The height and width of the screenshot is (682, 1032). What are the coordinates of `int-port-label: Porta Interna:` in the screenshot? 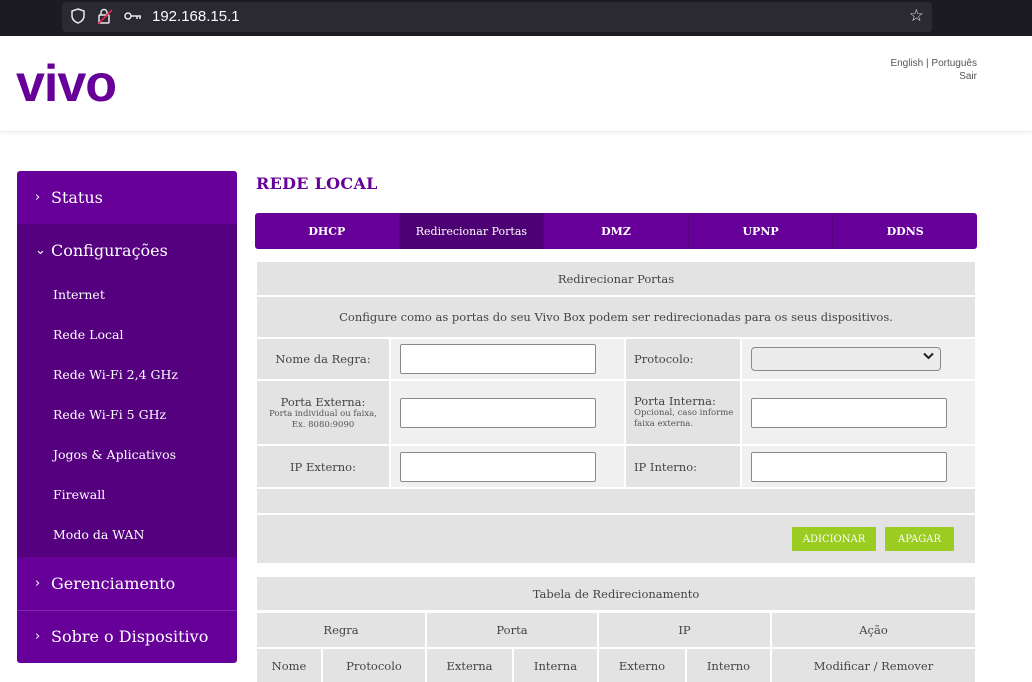 It's located at (675, 401).